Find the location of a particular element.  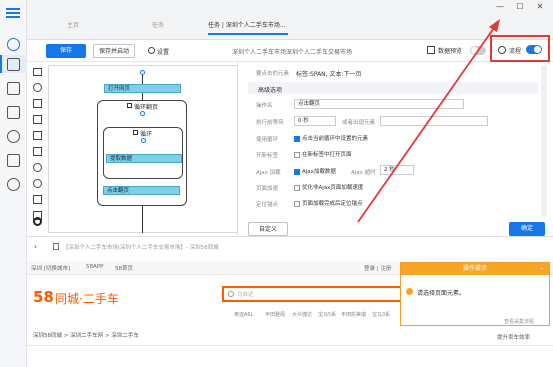

anchor-text: 页面加载完成后定位锚点 is located at coordinates (332, 204).